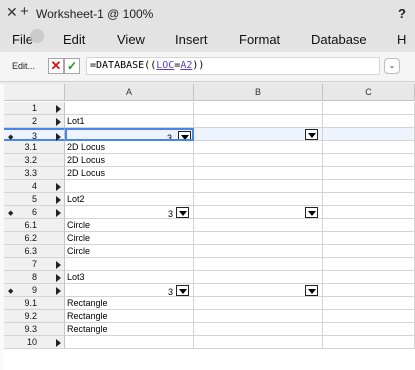 The height and width of the screenshot is (370, 415). What do you see at coordinates (34, 199) in the screenshot?
I see `row-header: 5` at bounding box center [34, 199].